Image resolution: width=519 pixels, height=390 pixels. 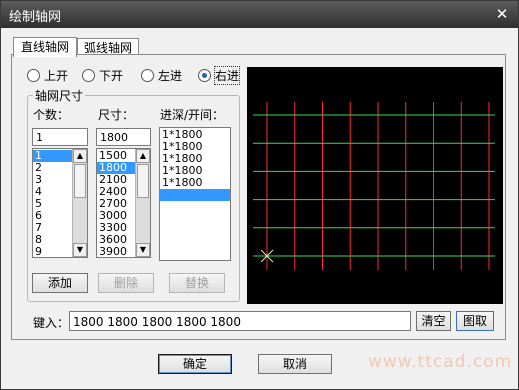 What do you see at coordinates (79, 203) in the screenshot?
I see `count-scrollbar: ▲ ▼` at bounding box center [79, 203].